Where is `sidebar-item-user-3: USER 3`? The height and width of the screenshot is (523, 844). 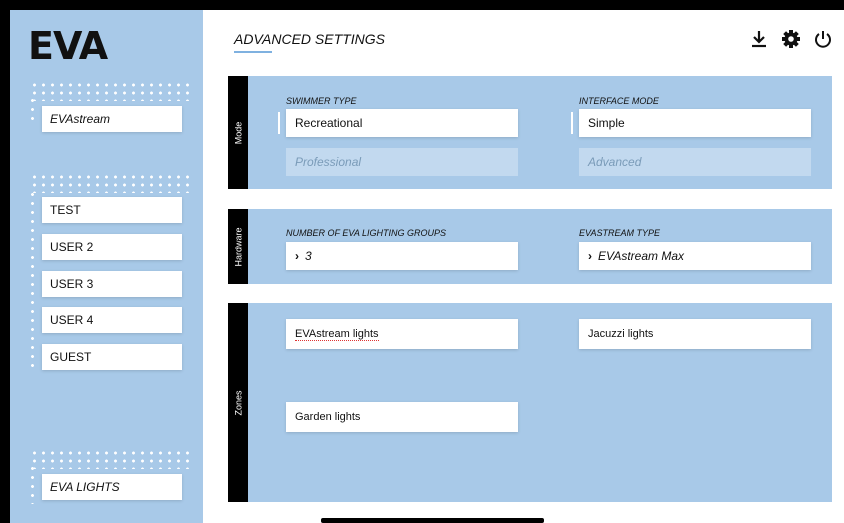
sidebar-item-user-3: USER 3 is located at coordinates (112, 284).